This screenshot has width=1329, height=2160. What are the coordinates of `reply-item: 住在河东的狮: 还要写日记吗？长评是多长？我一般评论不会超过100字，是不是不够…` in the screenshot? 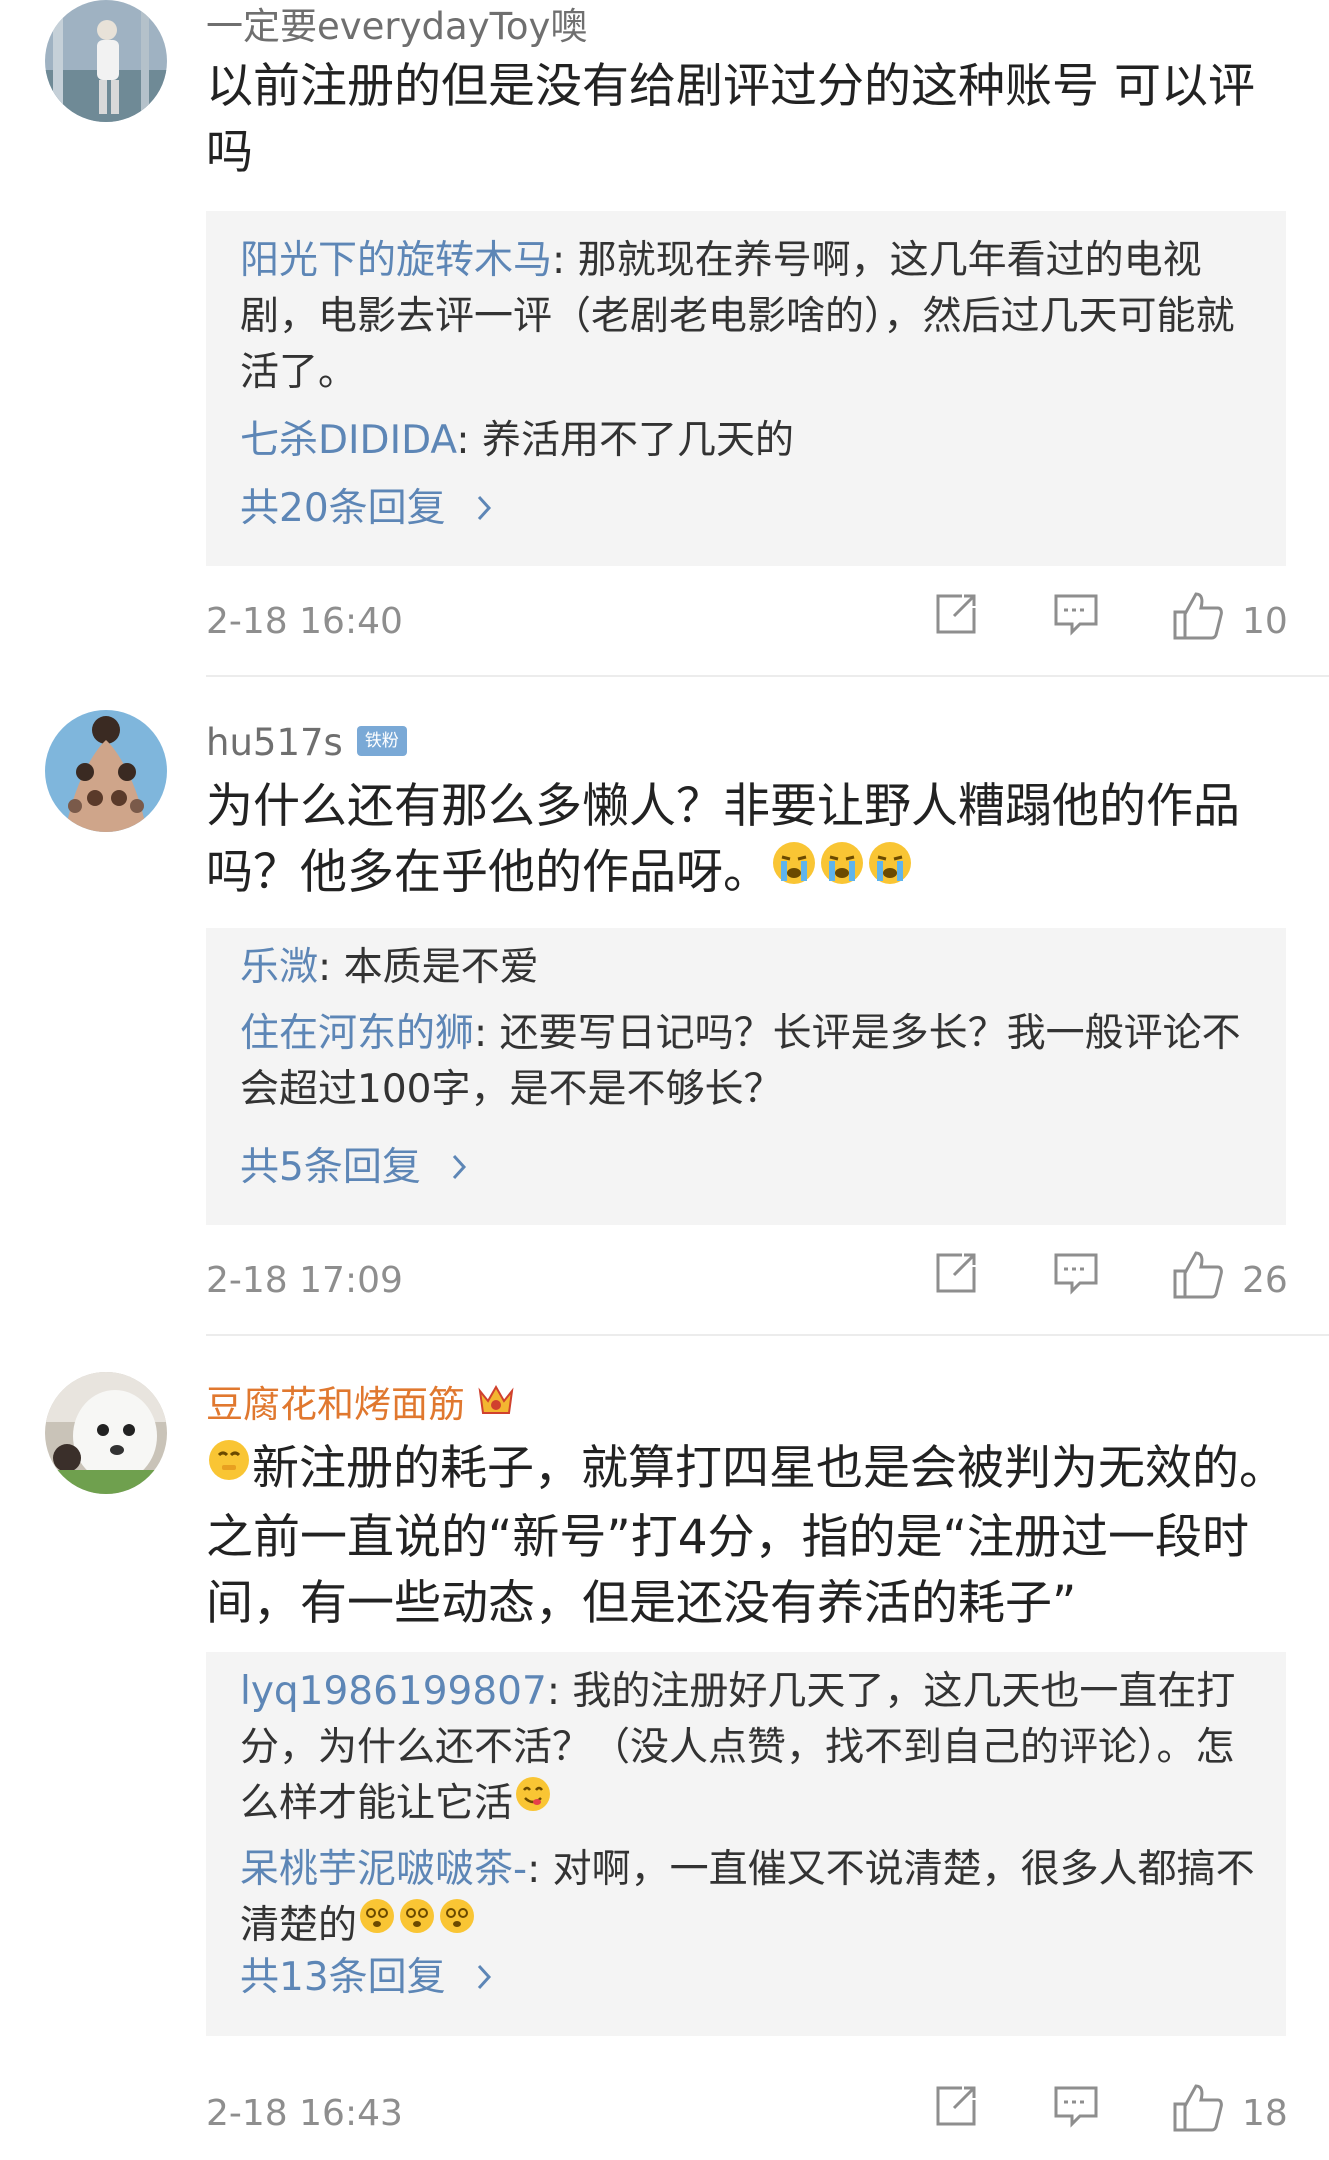 It's located at (740, 1061).